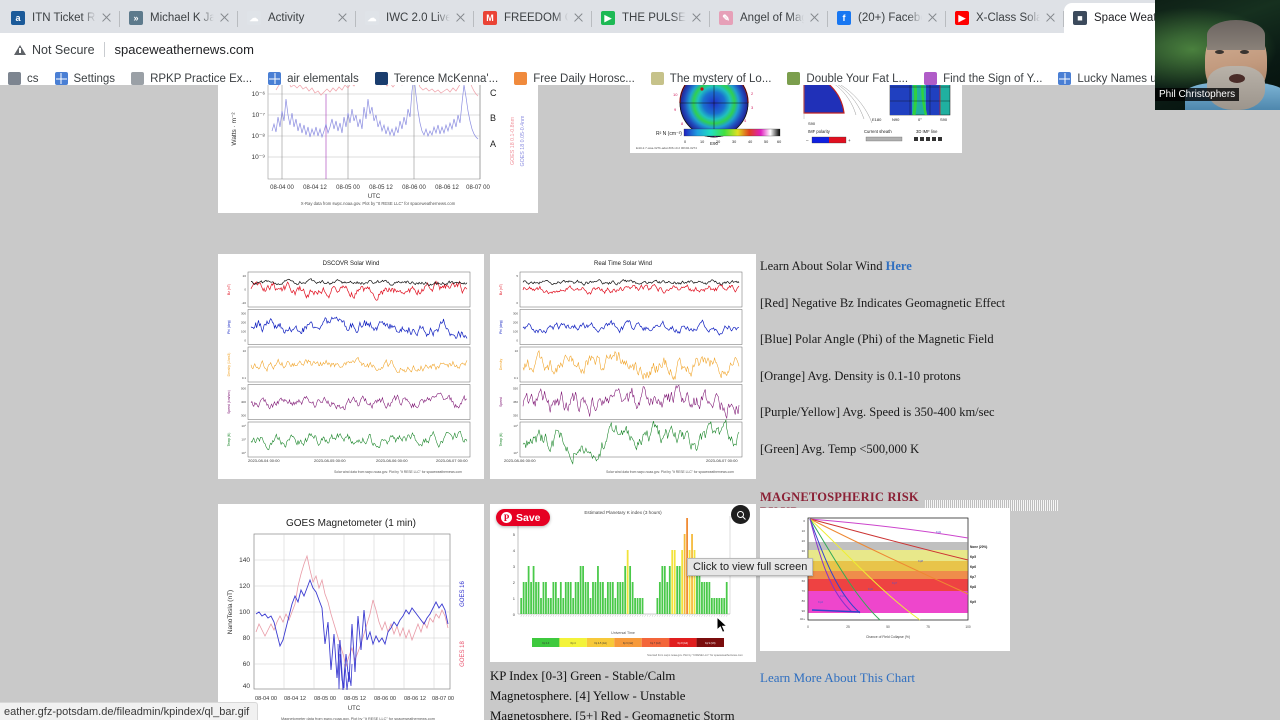  What do you see at coordinates (247, 686) in the screenshot?
I see `svg-text: 40` at bounding box center [247, 686].